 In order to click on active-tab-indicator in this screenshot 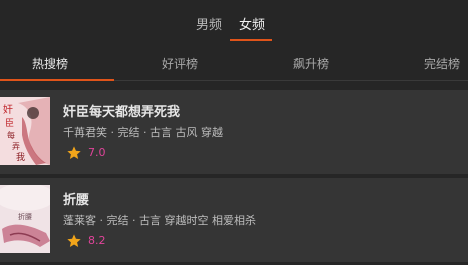, I will do `click(251, 40)`.